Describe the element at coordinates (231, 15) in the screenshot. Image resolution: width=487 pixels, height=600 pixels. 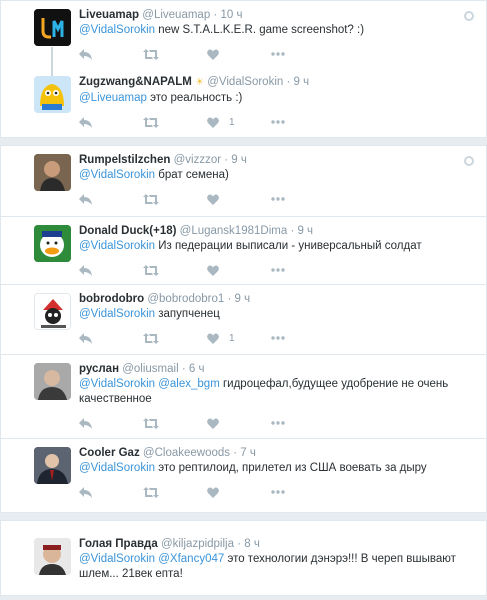
I see `tweet-timestamp: 10 ч` at that location.